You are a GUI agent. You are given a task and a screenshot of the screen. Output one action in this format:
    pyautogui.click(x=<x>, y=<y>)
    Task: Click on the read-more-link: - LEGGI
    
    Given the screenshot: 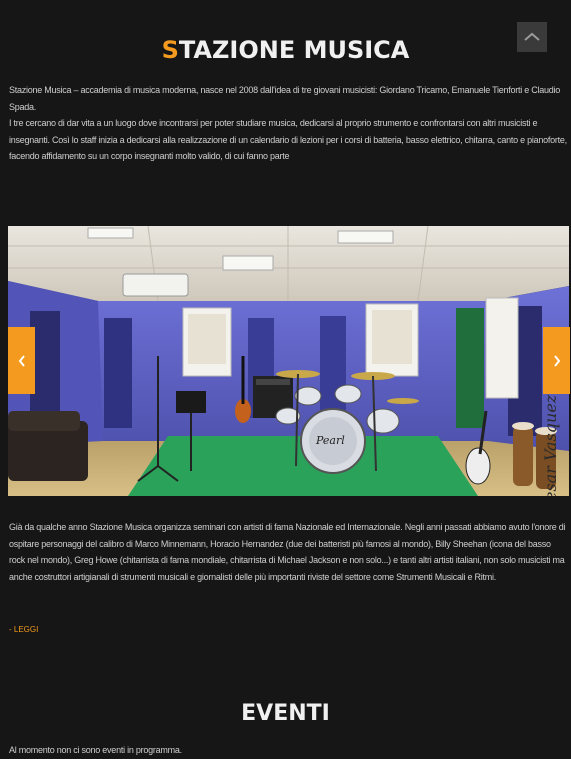 What is the action you would take?
    pyautogui.click(x=23, y=629)
    